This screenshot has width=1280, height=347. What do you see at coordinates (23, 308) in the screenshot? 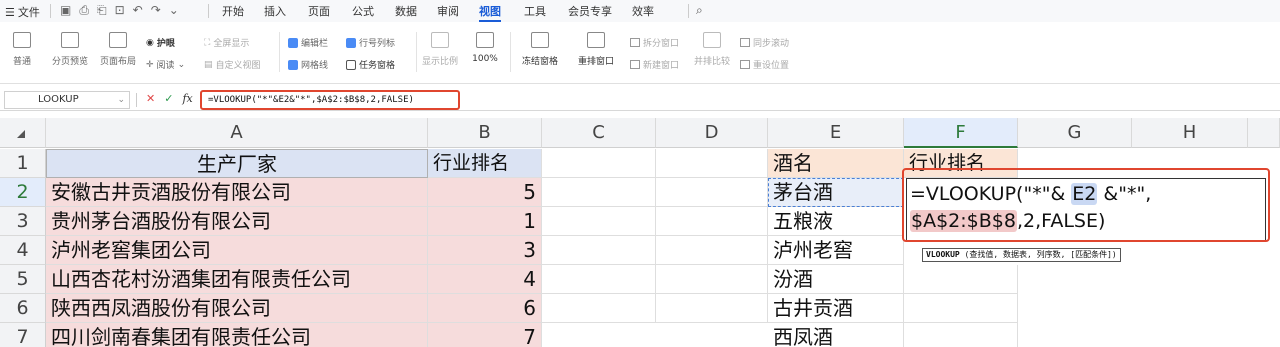
I see `row-header-6: 6` at bounding box center [23, 308].